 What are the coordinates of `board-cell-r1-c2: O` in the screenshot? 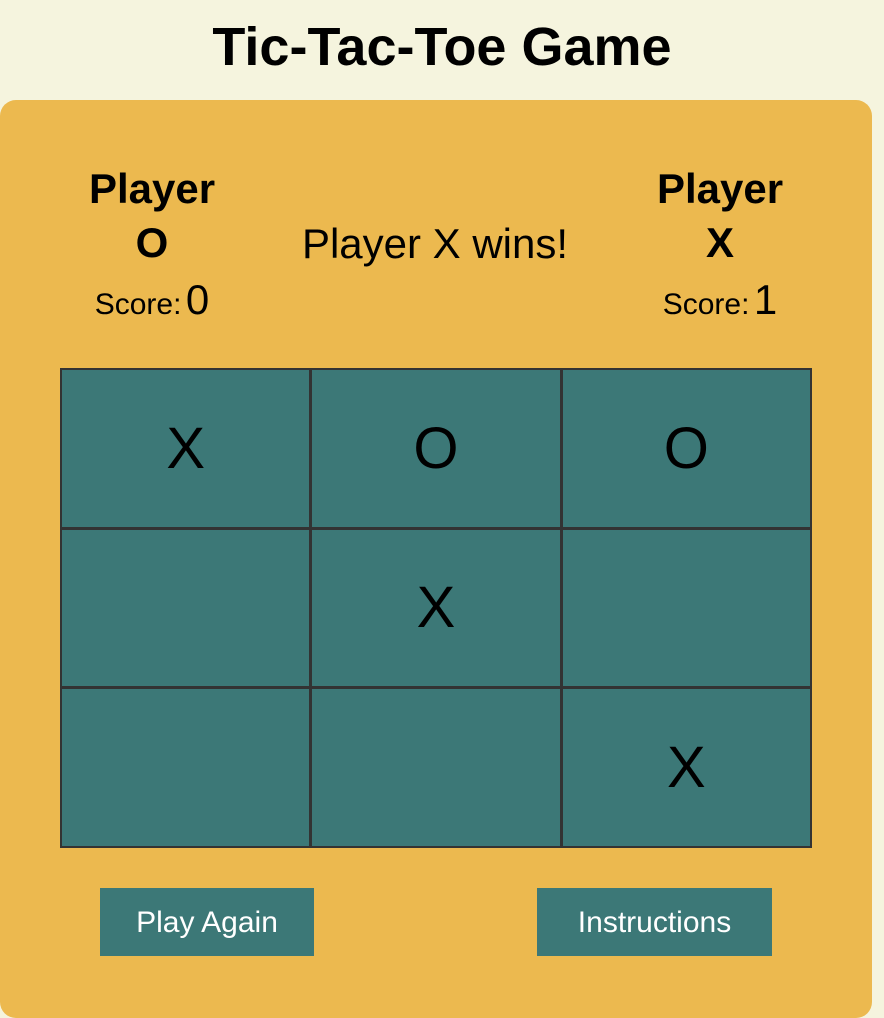 It's located at (436, 448).